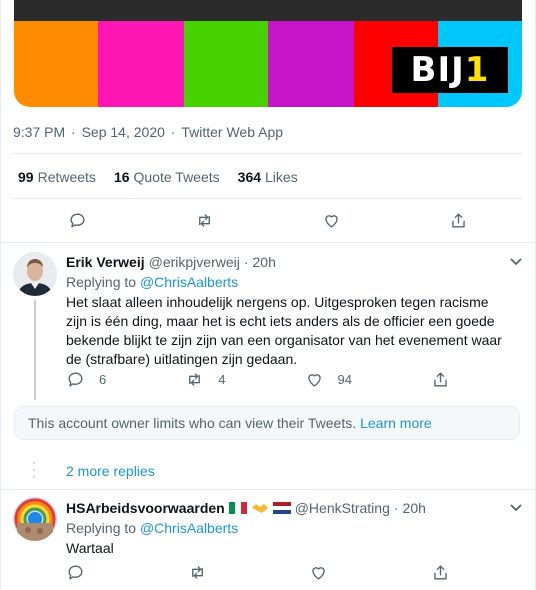 This screenshot has width=536, height=590. What do you see at coordinates (342, 508) in the screenshot?
I see `author-handle: @HenkStrating` at bounding box center [342, 508].